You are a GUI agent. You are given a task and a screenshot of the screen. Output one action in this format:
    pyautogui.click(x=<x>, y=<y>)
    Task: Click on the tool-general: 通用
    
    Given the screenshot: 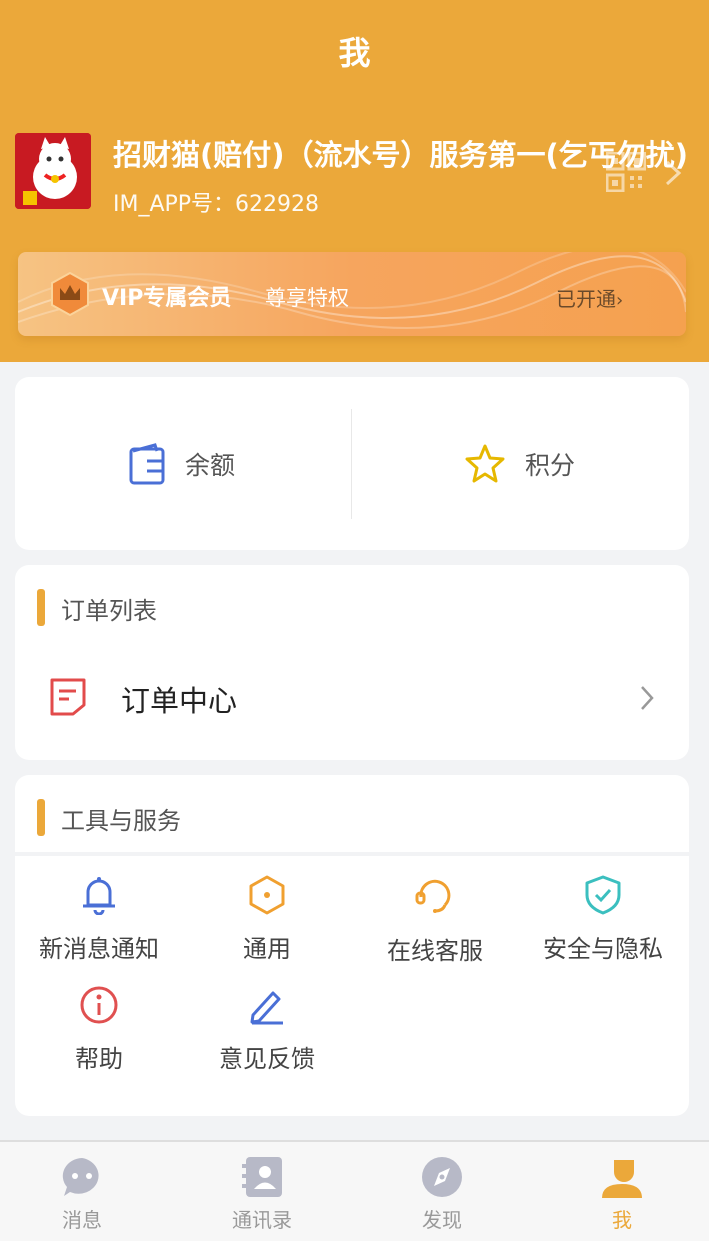 What is the action you would take?
    pyautogui.click(x=267, y=925)
    